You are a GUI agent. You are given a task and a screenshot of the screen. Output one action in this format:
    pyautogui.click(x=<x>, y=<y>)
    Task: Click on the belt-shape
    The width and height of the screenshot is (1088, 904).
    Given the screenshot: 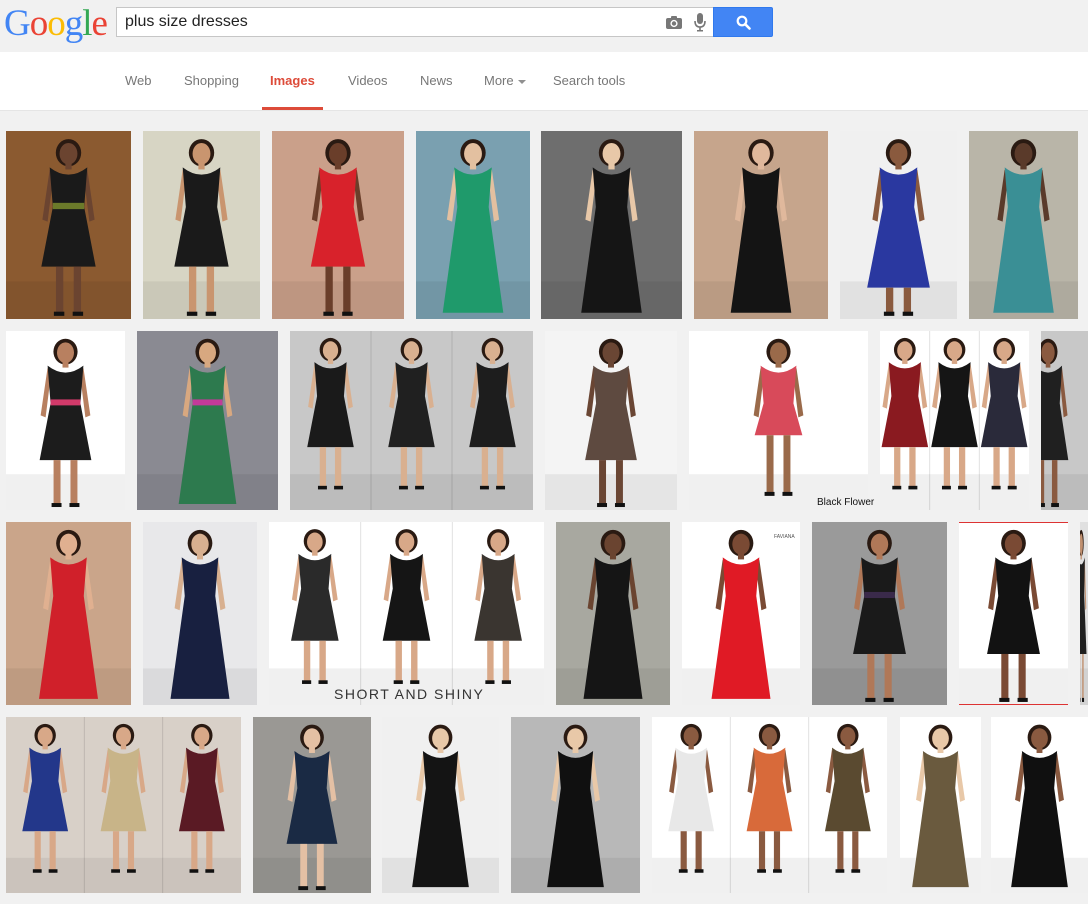 What is the action you would take?
    pyautogui.click(x=207, y=402)
    